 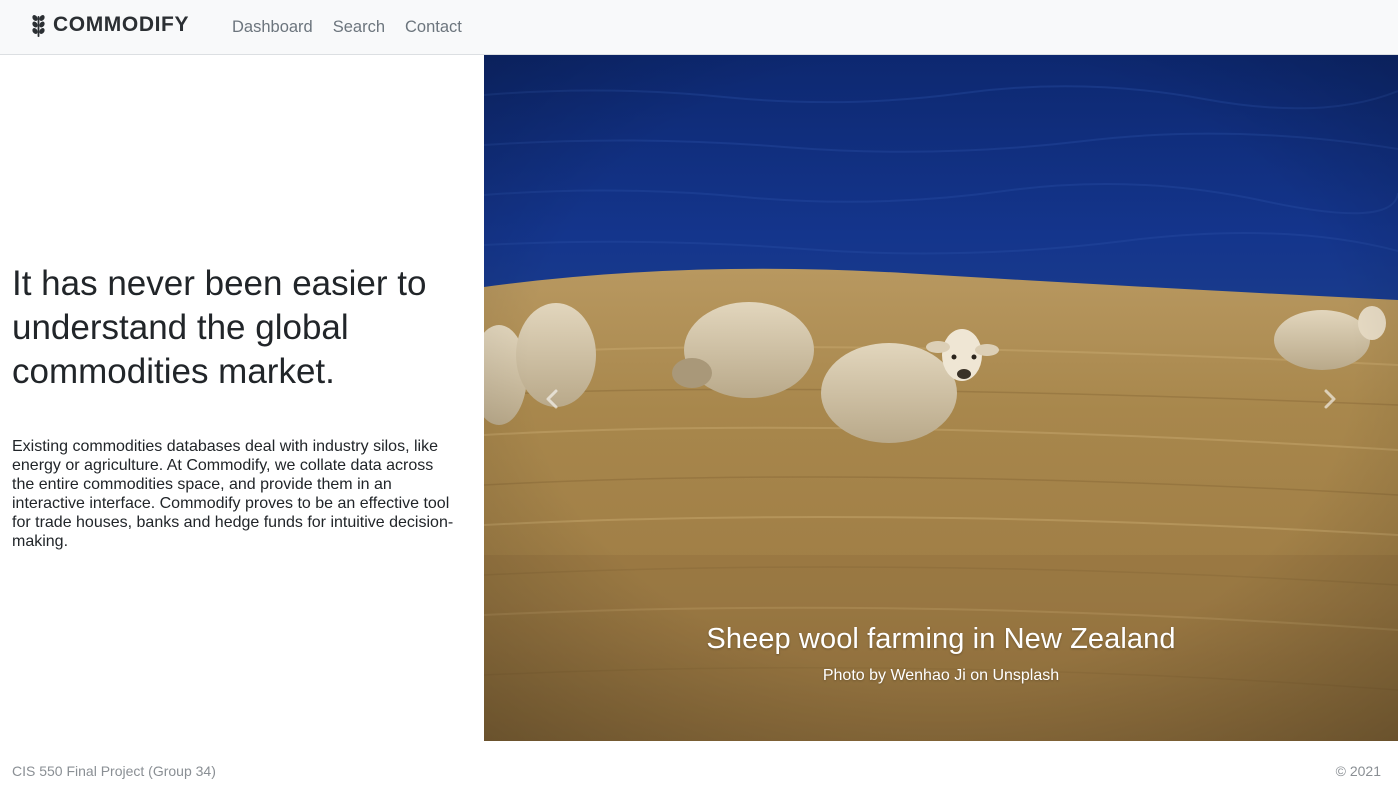 I want to click on nav-link-dashboard: Dashboard, so click(x=272, y=27).